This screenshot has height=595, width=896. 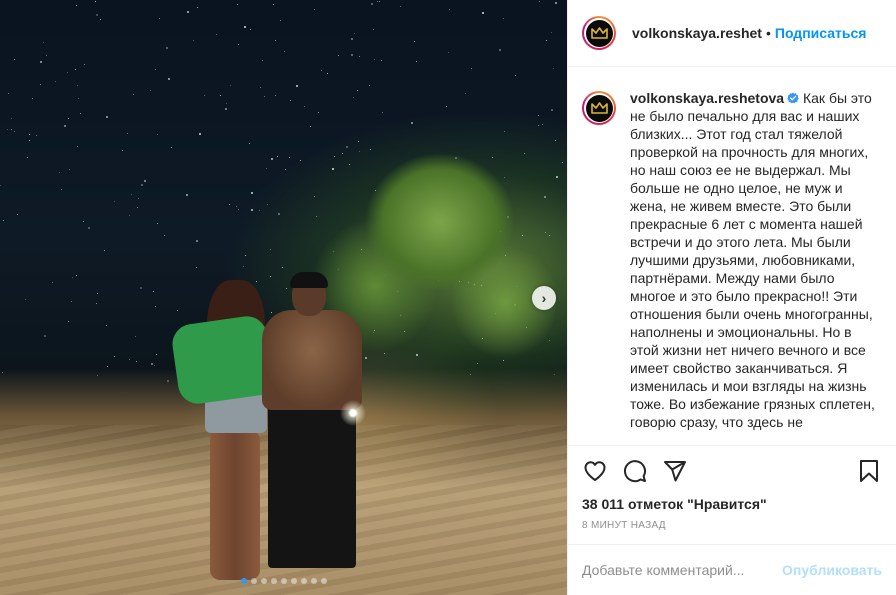 I want to click on header-username: volkonskaya.reshet, so click(x=697, y=33).